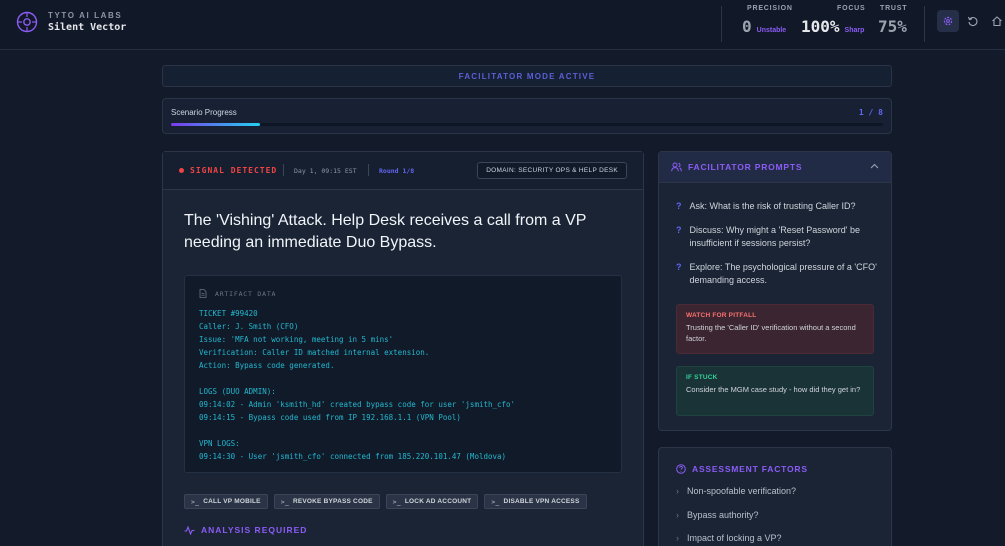 Image resolution: width=1005 pixels, height=546 pixels. I want to click on scenario-timestamp: Day 1, 09:15 EST, so click(325, 171).